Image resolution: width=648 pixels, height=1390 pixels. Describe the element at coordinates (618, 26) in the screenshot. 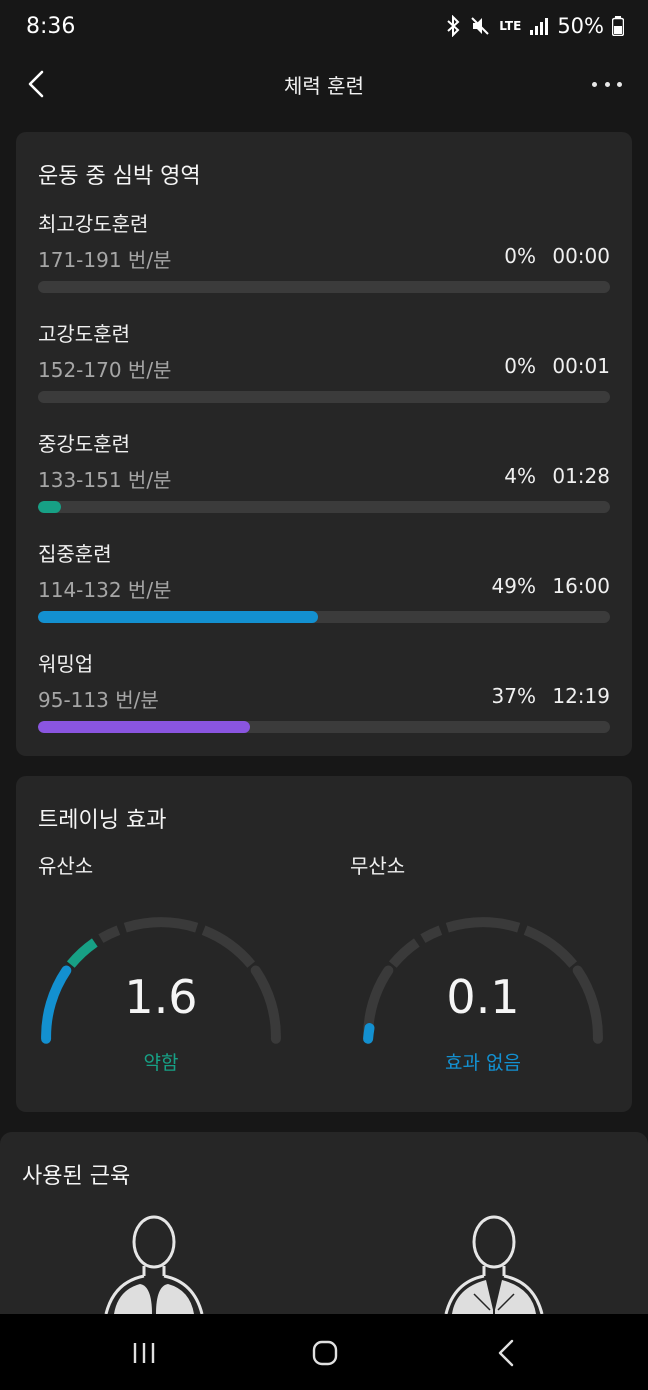

I see `battery-icon` at that location.